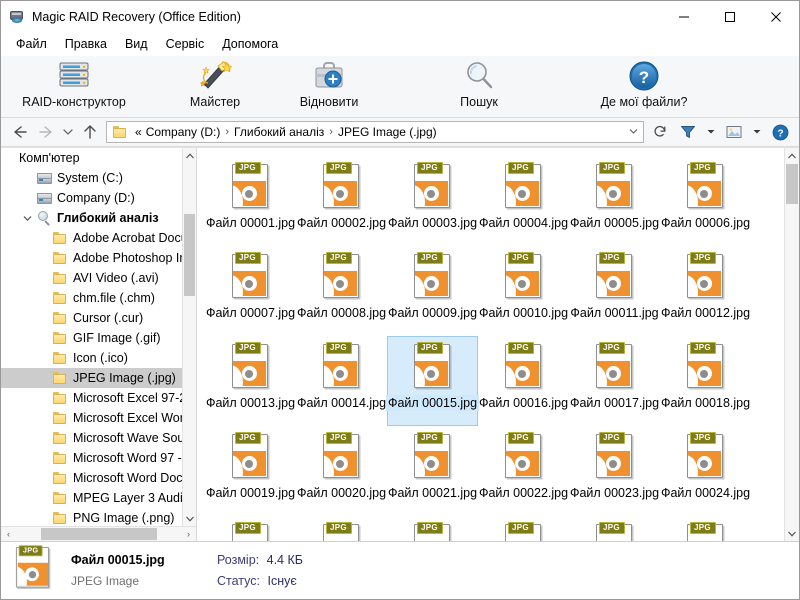  I want to click on tree-item: Комп'ютер, so click(91, 158).